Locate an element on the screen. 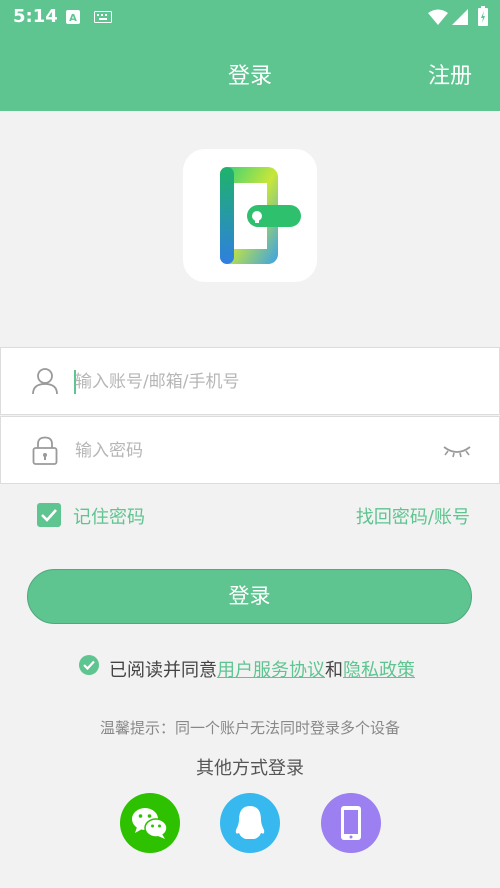 The height and width of the screenshot is (888, 500). qq-login-button is located at coordinates (250, 823).